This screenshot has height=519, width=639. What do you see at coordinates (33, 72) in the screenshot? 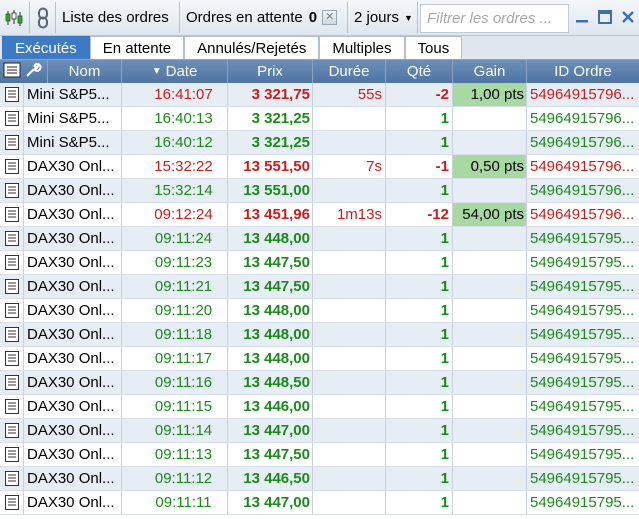
I see `wrench-icon` at bounding box center [33, 72].